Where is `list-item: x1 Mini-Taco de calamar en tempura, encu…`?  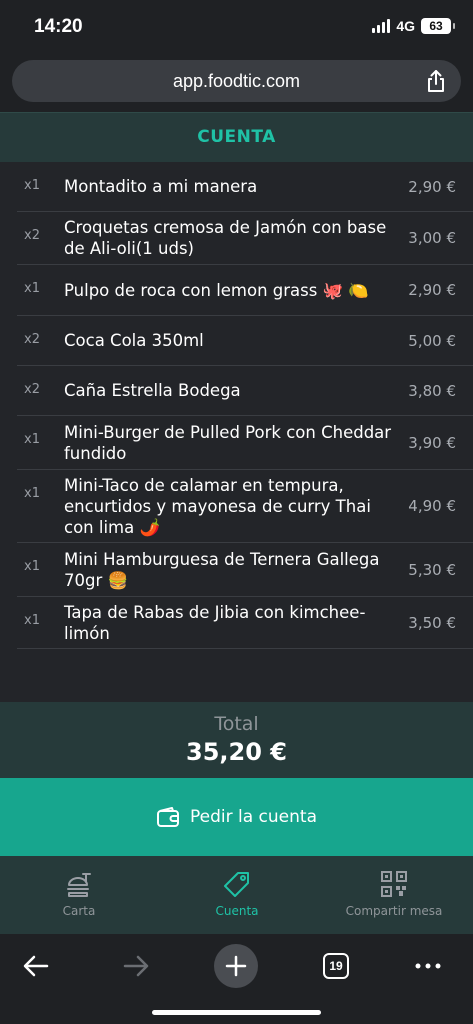 list-item: x1 Mini-Taco de calamar en tempura, encu… is located at coordinates (245, 506).